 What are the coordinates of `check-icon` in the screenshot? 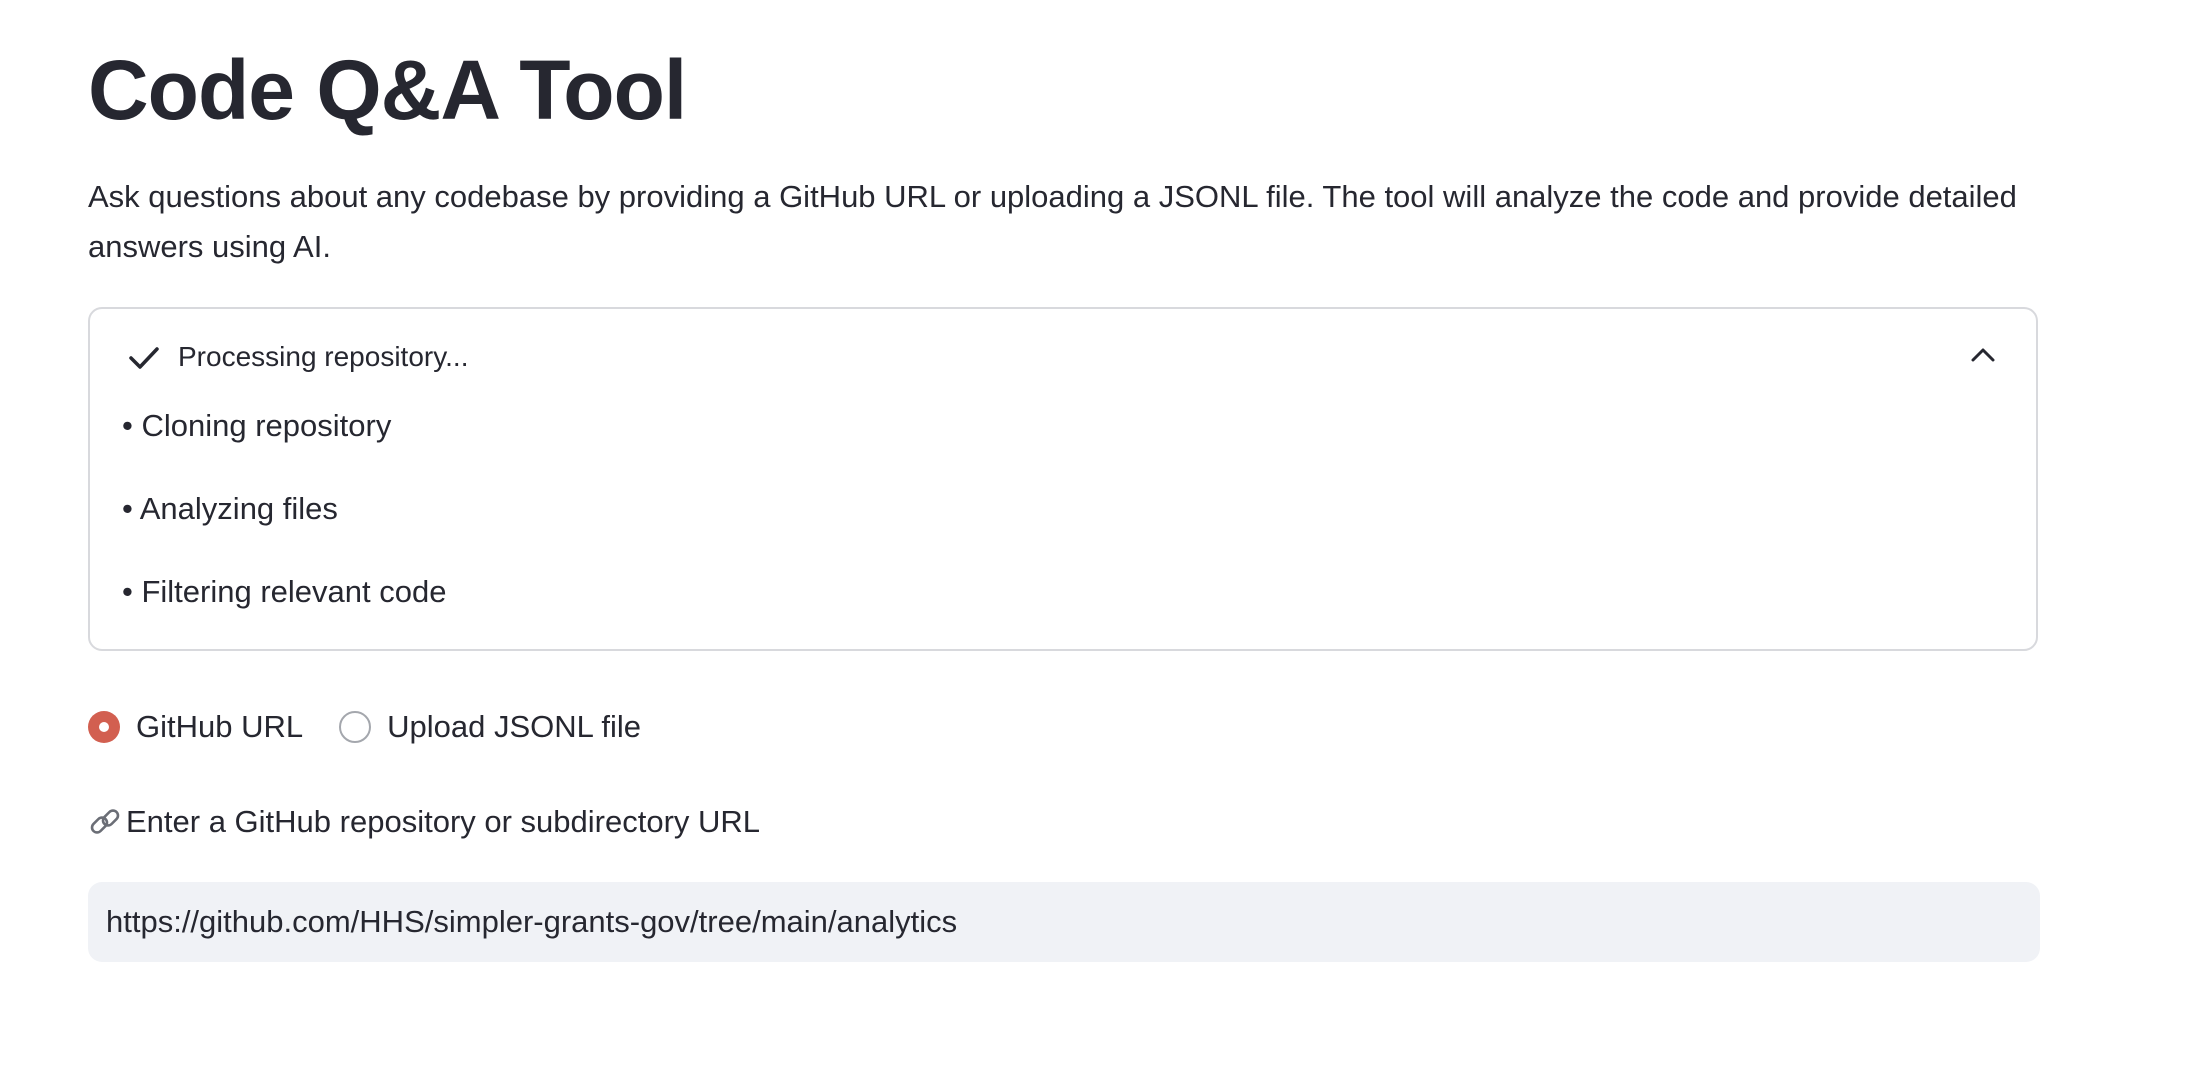 It's located at (144, 358).